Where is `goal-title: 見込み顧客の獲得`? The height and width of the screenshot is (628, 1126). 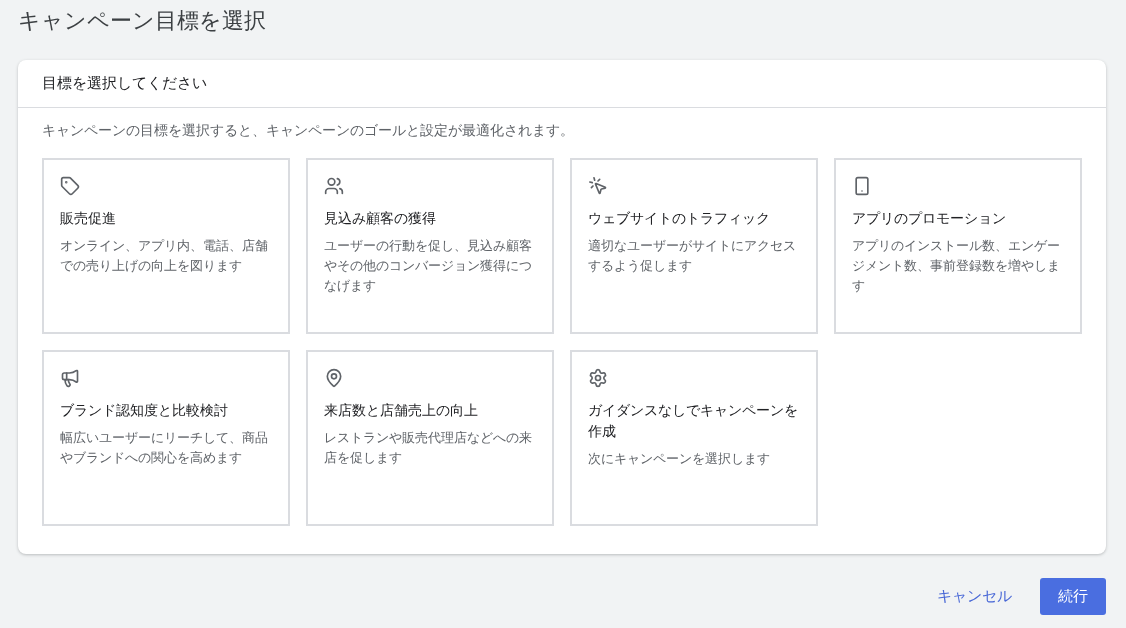
goal-title: 見込み顧客の獲得 is located at coordinates (380, 218).